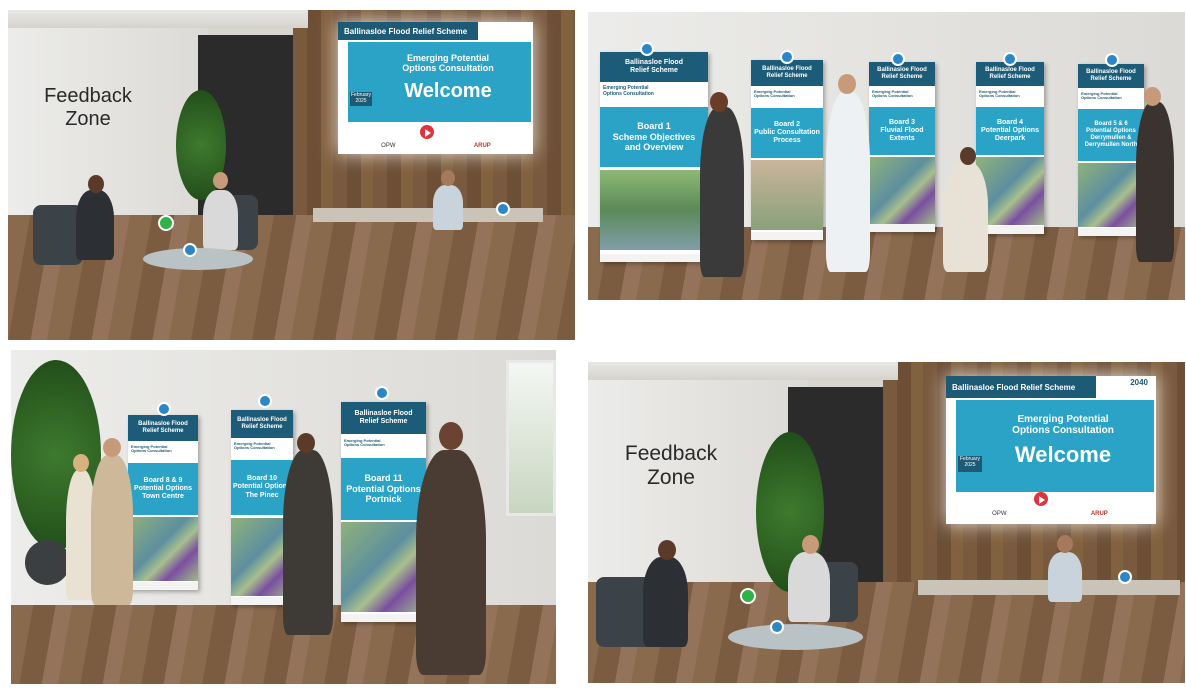 The width and height of the screenshot is (1186, 688). What do you see at coordinates (902, 131) in the screenshot?
I see `banner-title: Board 3 Fluvial Flood Extents` at bounding box center [902, 131].